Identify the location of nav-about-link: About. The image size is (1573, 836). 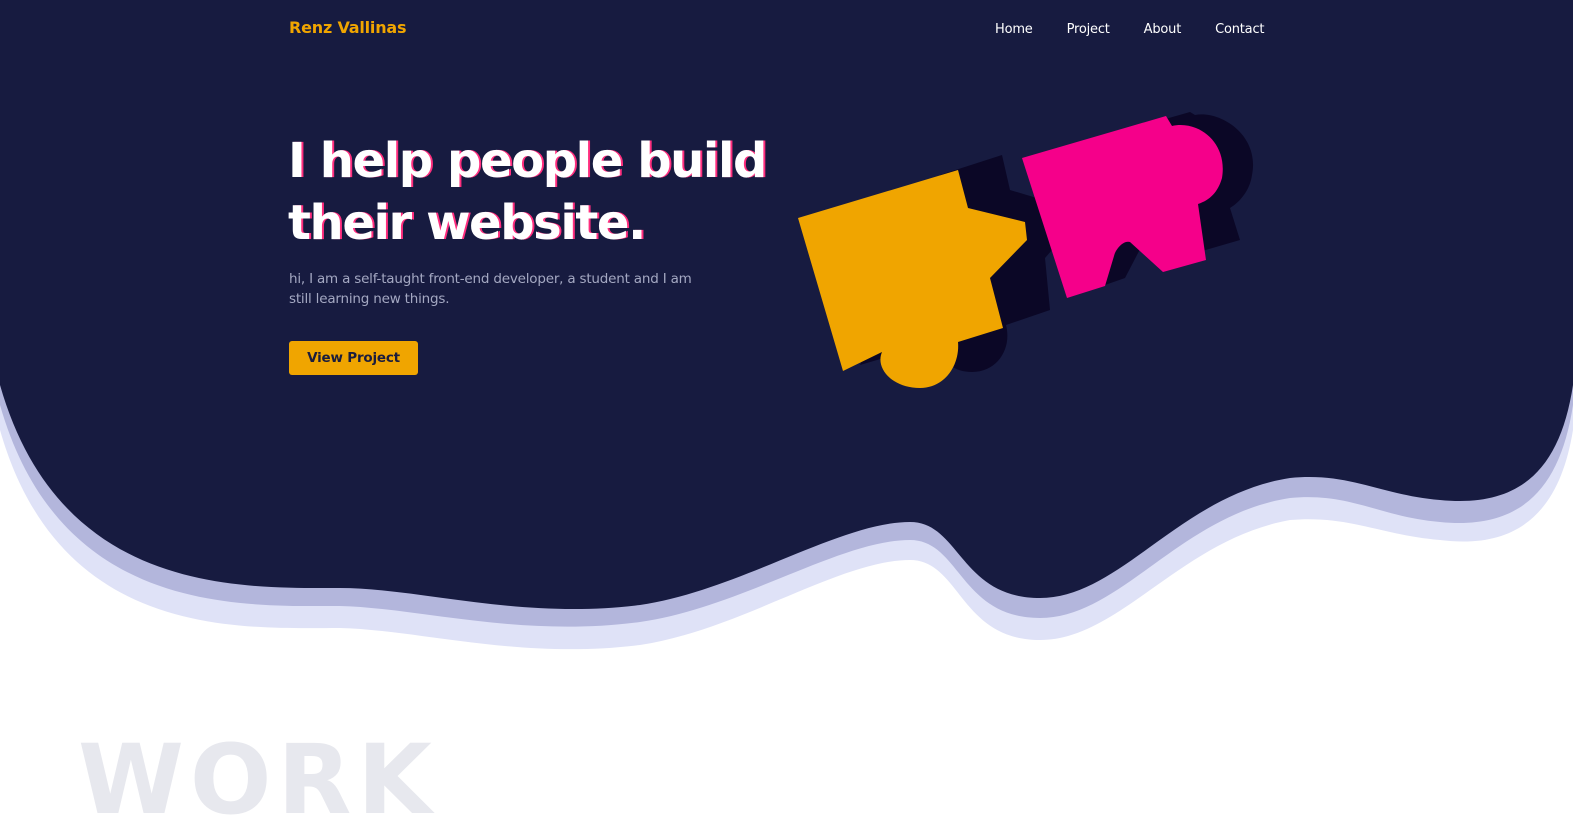
(1163, 29).